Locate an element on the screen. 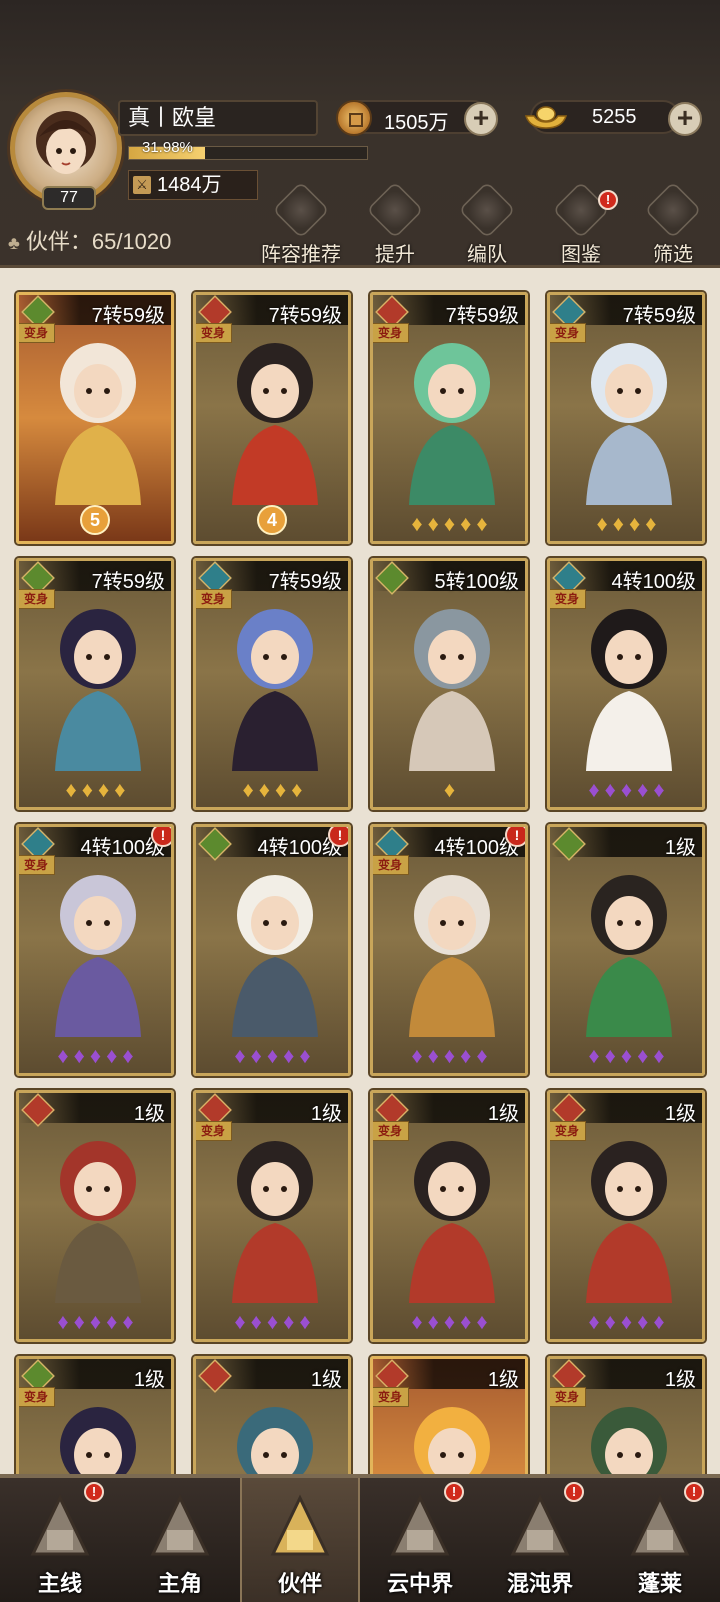 This screenshot has height=1602, width=720. nav-item: 混沌界 ! is located at coordinates (540, 1540).